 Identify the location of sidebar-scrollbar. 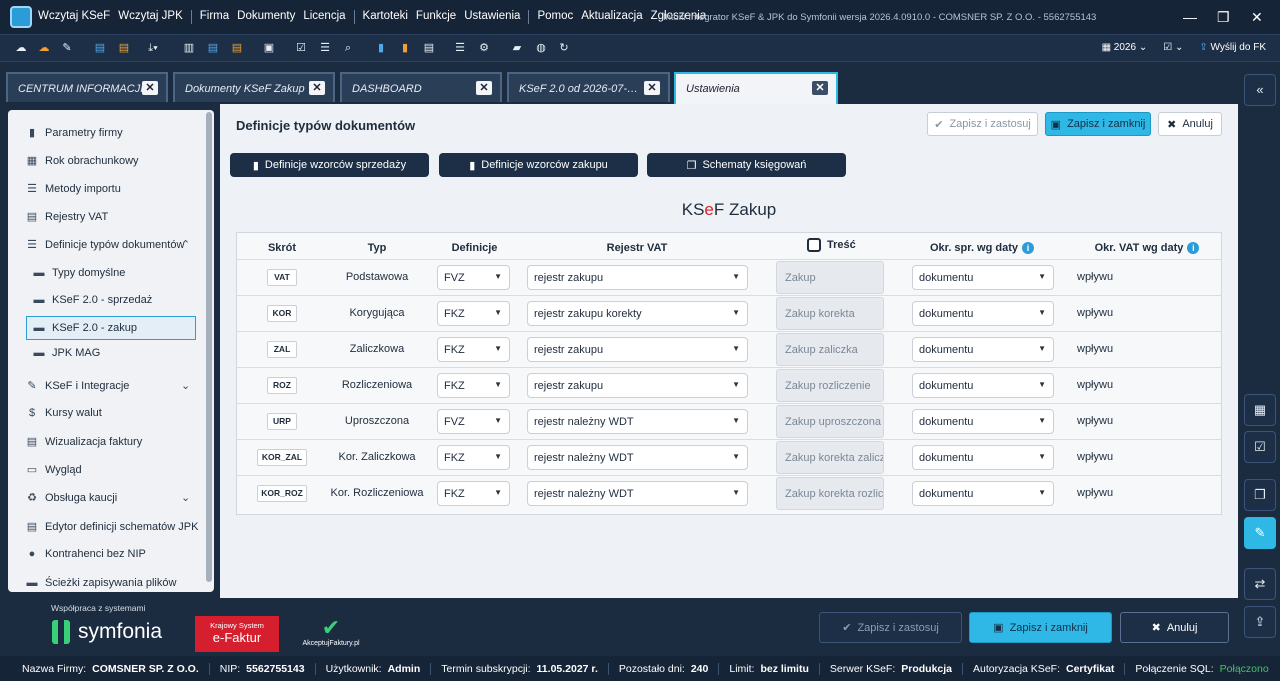
(209, 347).